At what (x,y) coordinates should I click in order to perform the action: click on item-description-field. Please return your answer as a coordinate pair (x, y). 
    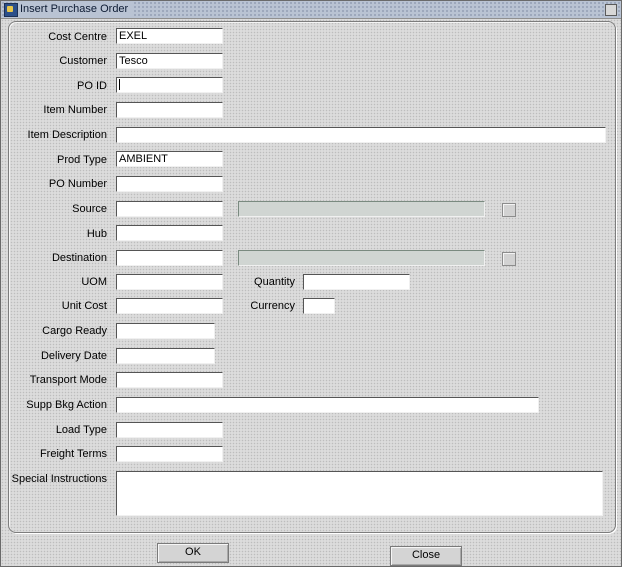
    Looking at the image, I should click on (361, 135).